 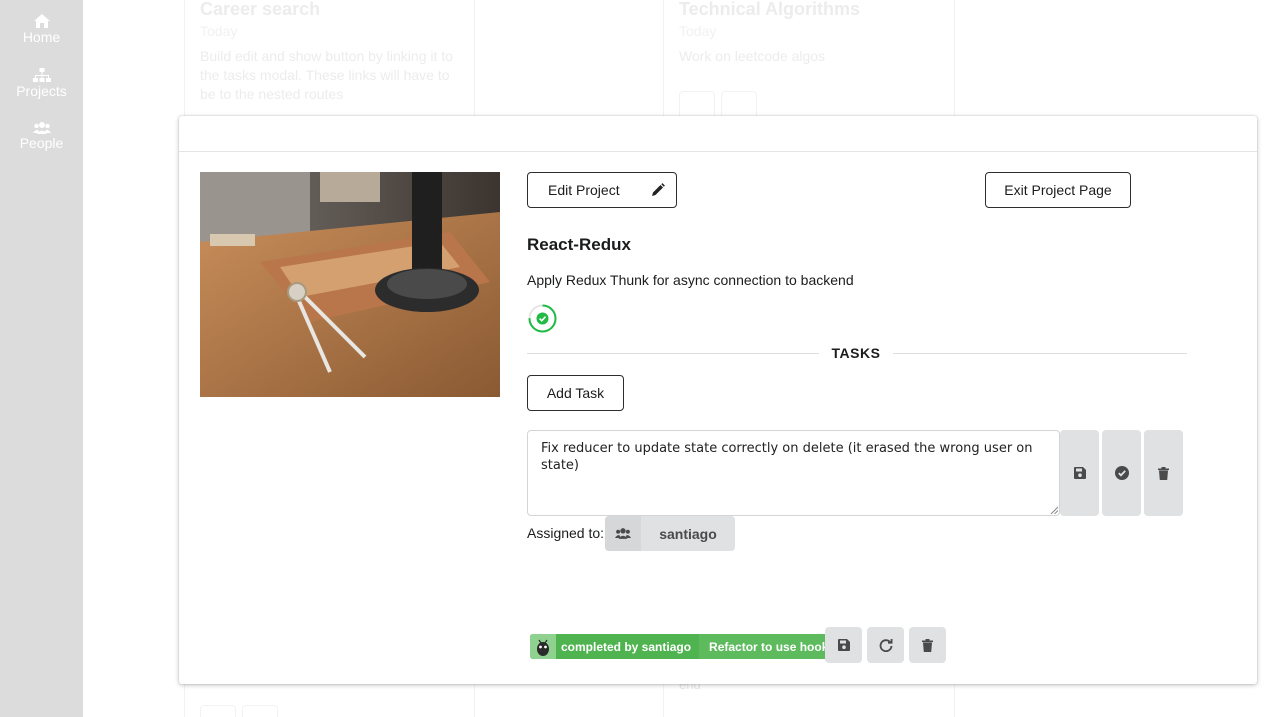 I want to click on pencil-icon, so click(x=658, y=190).